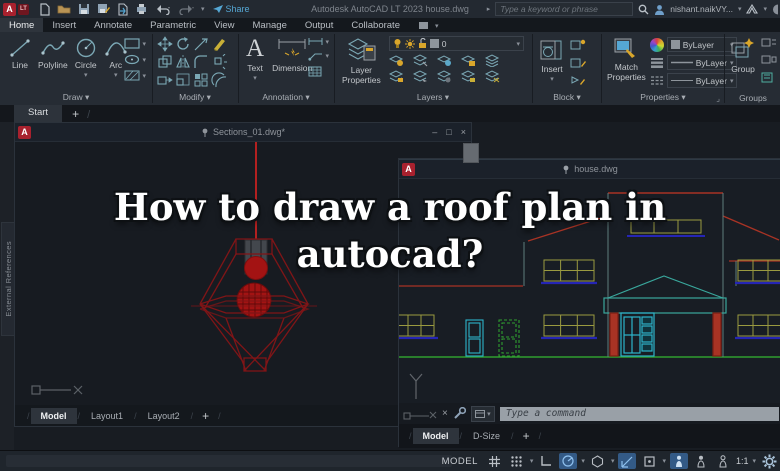  What do you see at coordinates (64, 9) in the screenshot?
I see `open-folder-icon` at bounding box center [64, 9].